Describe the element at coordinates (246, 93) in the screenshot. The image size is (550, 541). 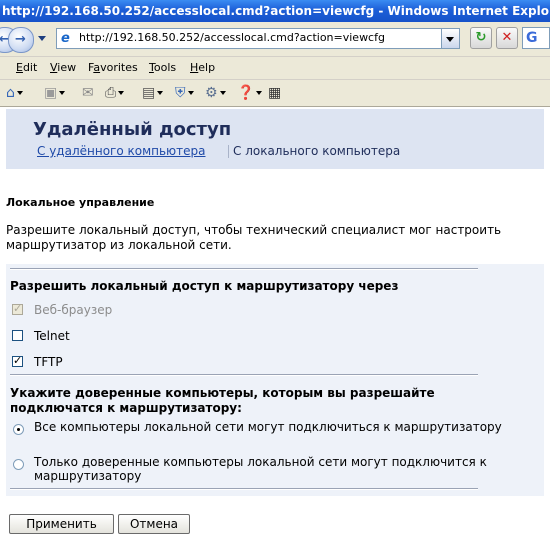
I see `help-icon: ❓` at that location.